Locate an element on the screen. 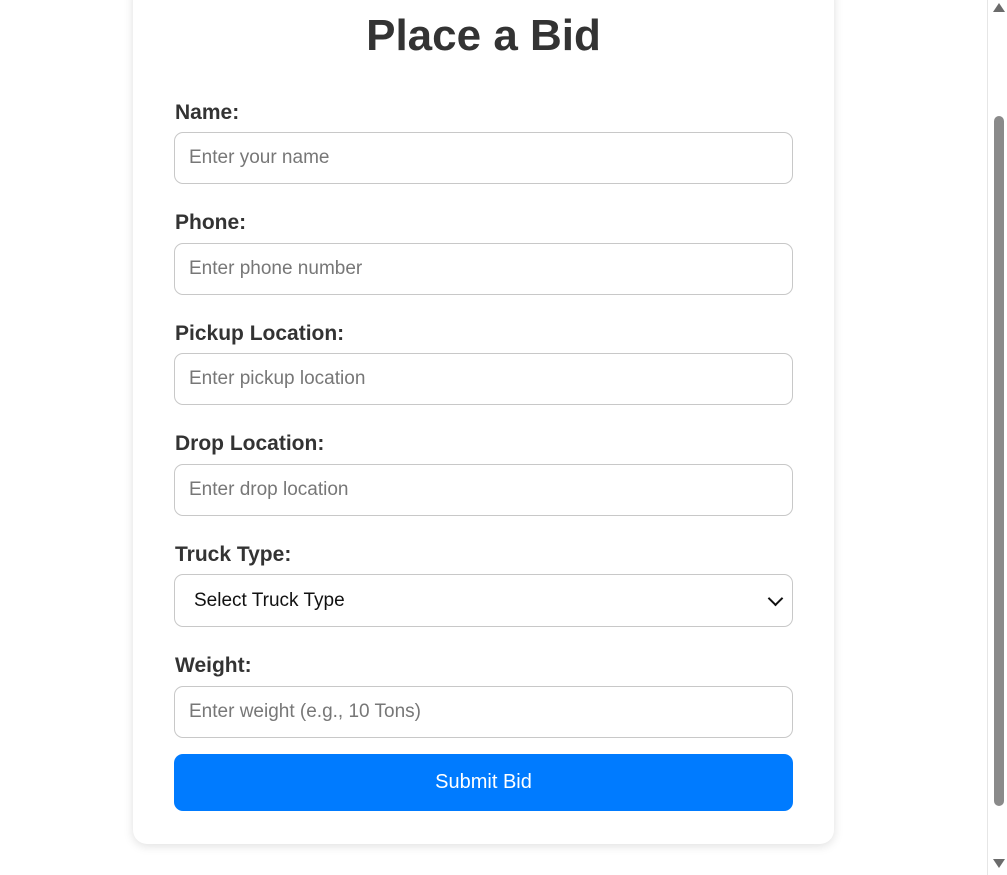 Image resolution: width=1007 pixels, height=875 pixels. phone-input is located at coordinates (483, 269).